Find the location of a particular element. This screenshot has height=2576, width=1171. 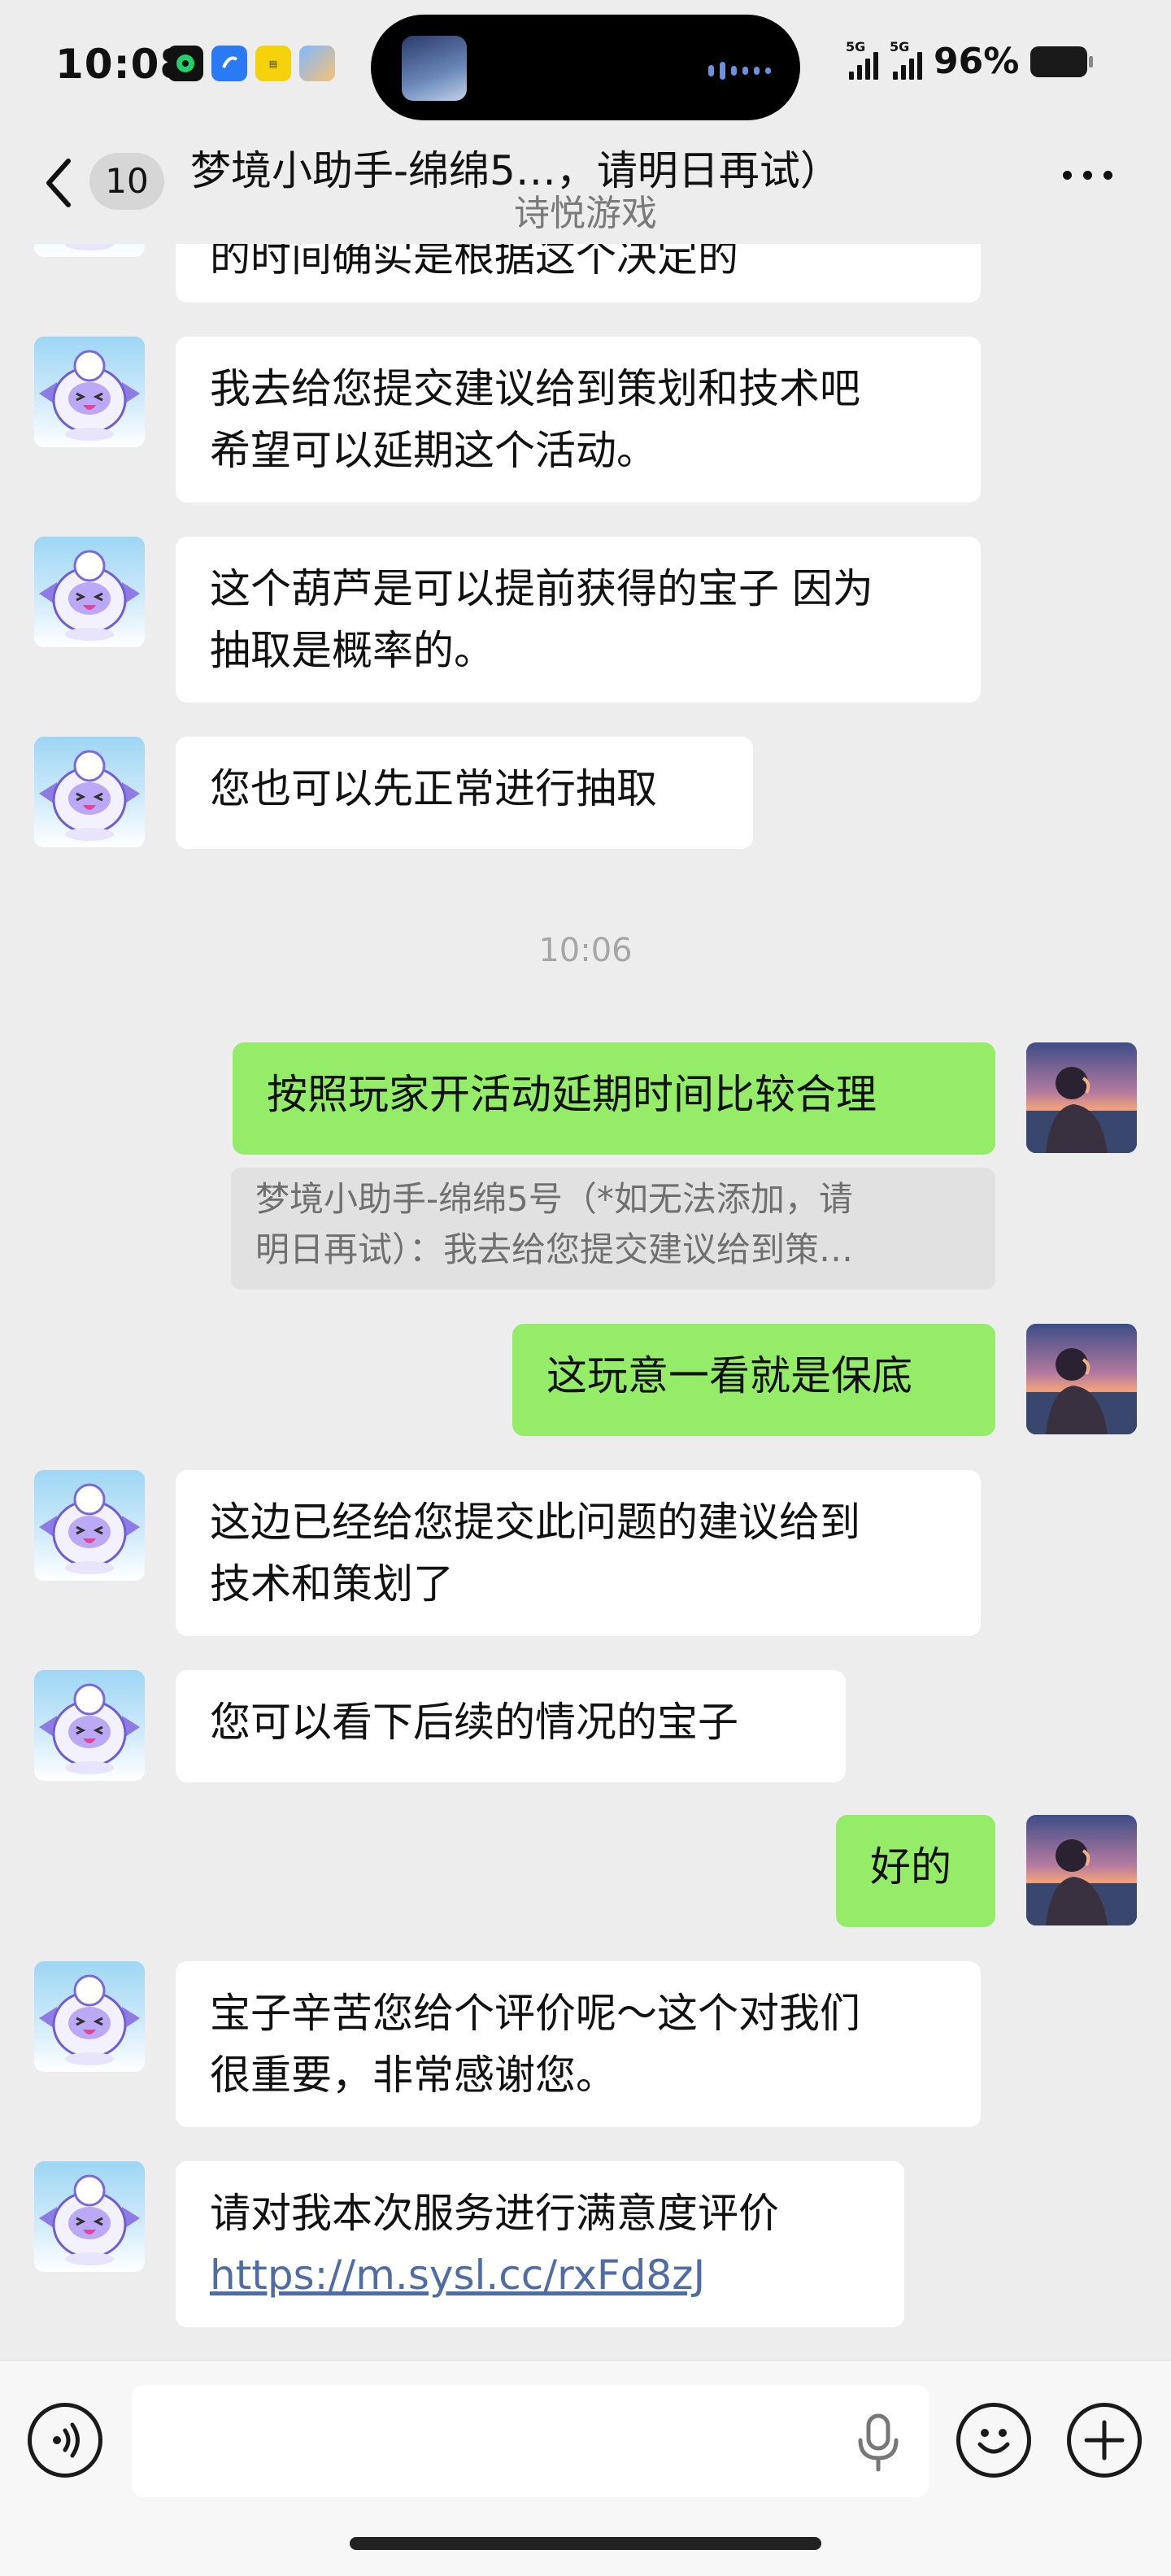

battery-icon is located at coordinates (1062, 61).